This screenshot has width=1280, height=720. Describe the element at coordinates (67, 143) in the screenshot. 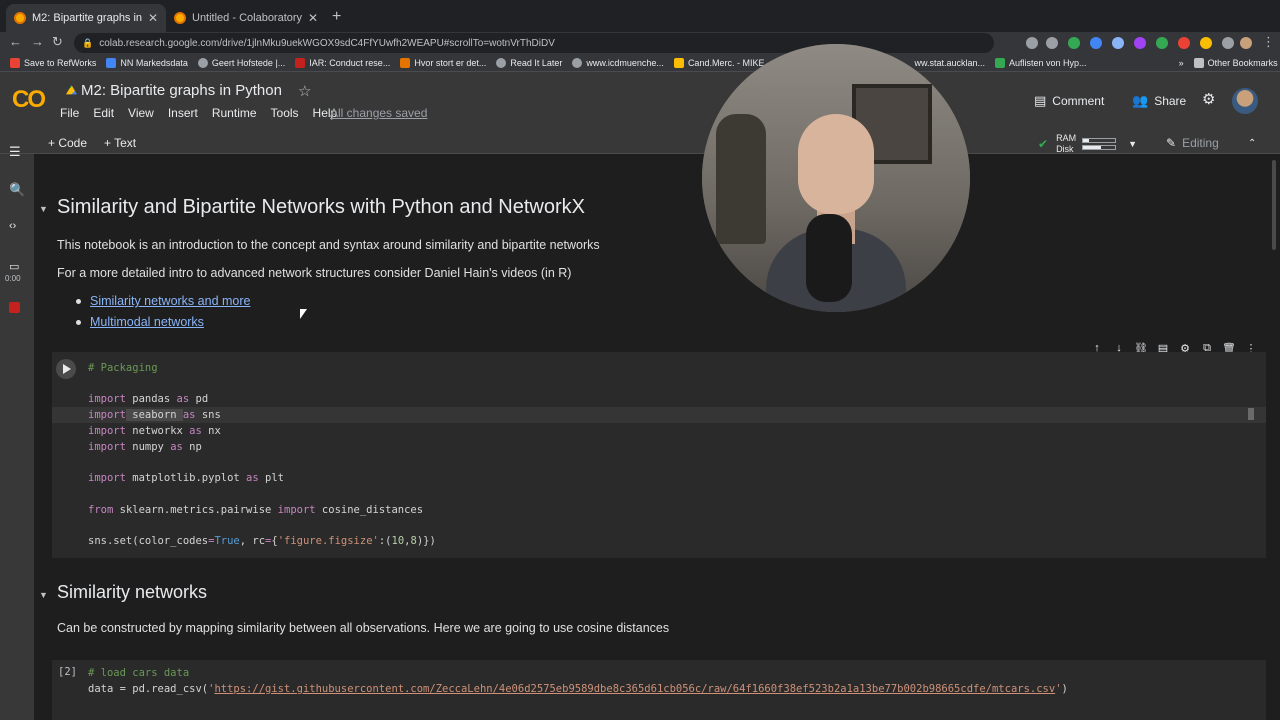

I see `add-code-button: + Code` at that location.